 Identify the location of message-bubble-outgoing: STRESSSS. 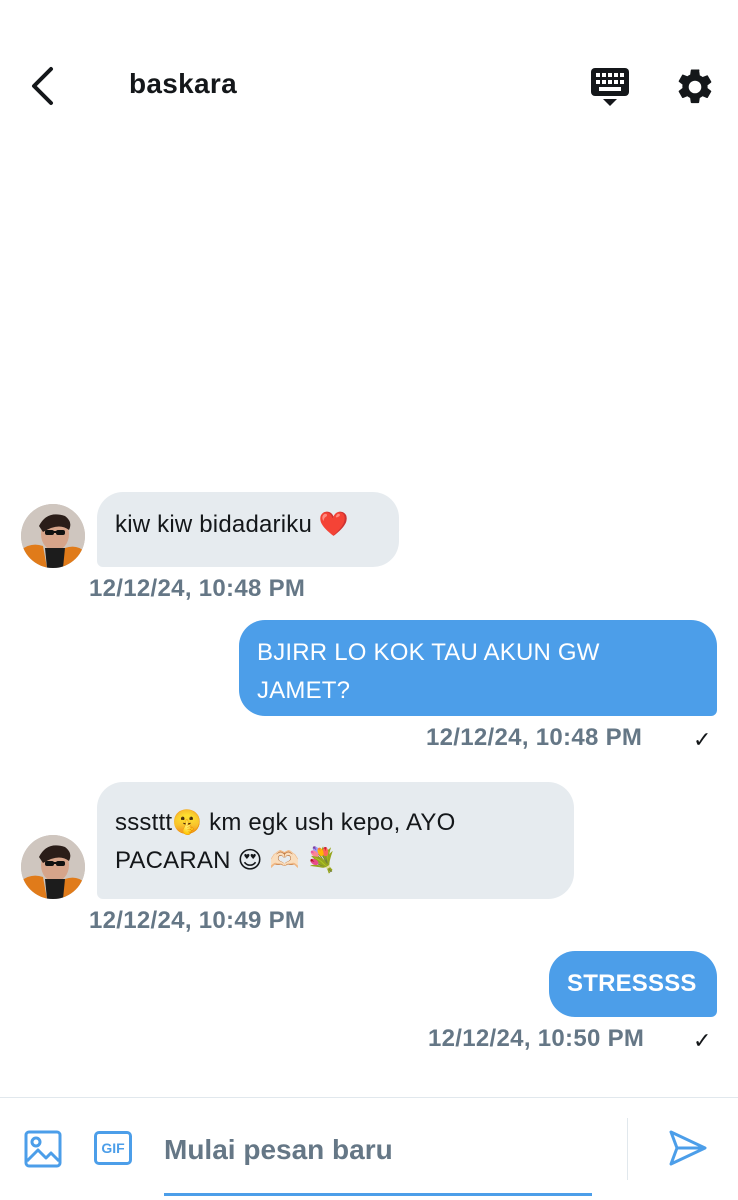
(633, 984).